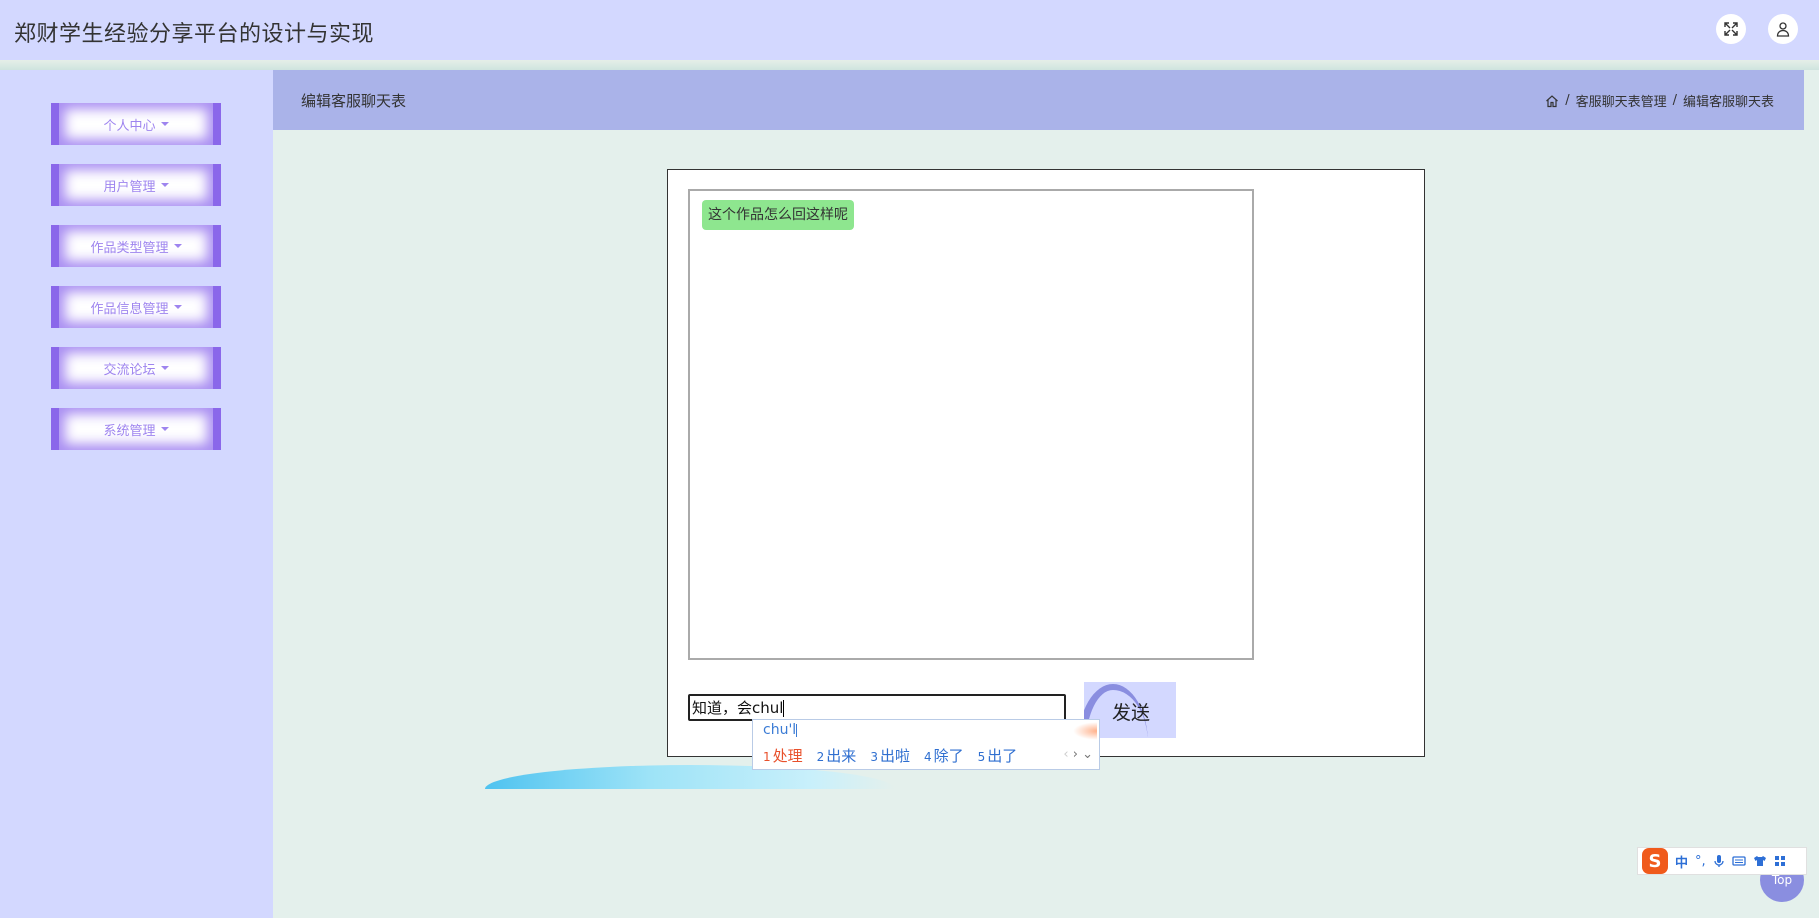 Image resolution: width=1819 pixels, height=918 pixels. I want to click on send-button-label: 发送, so click(1131, 713).